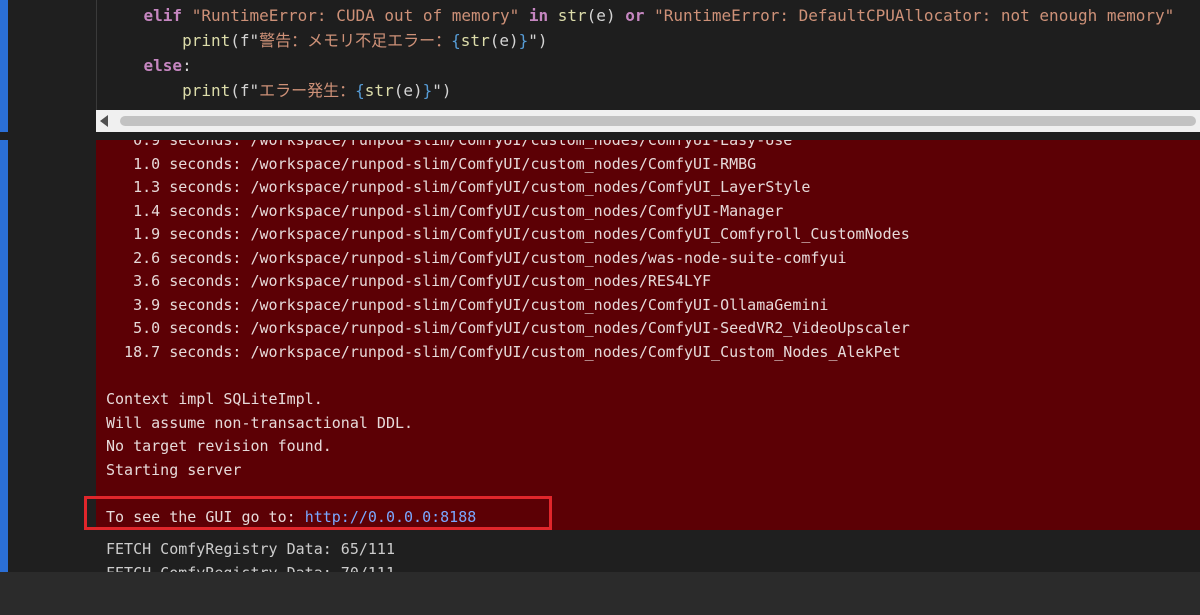 The image size is (1200, 615). I want to click on code-token: "RuntimeError: CUDA out of memory", so click(355, 15).